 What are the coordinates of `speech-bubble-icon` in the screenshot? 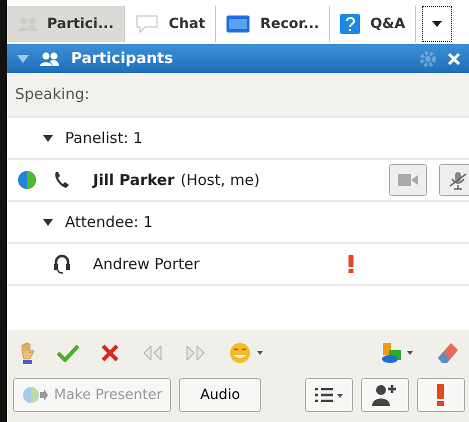 It's located at (146, 24).